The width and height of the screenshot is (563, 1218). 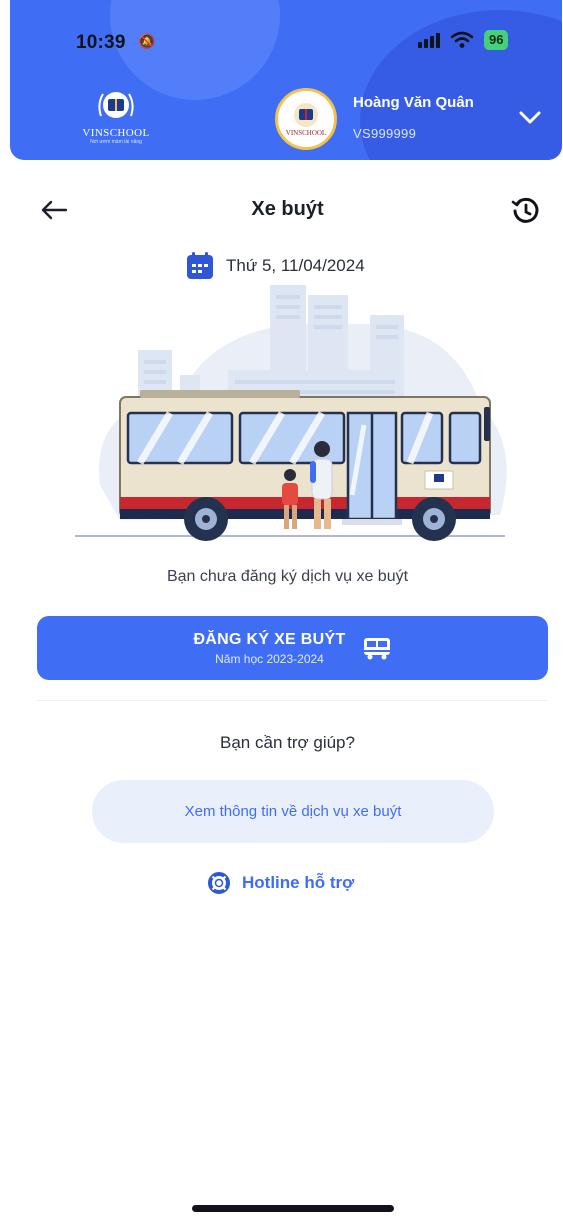 What do you see at coordinates (429, 40) in the screenshot?
I see `signal-icon` at bounding box center [429, 40].